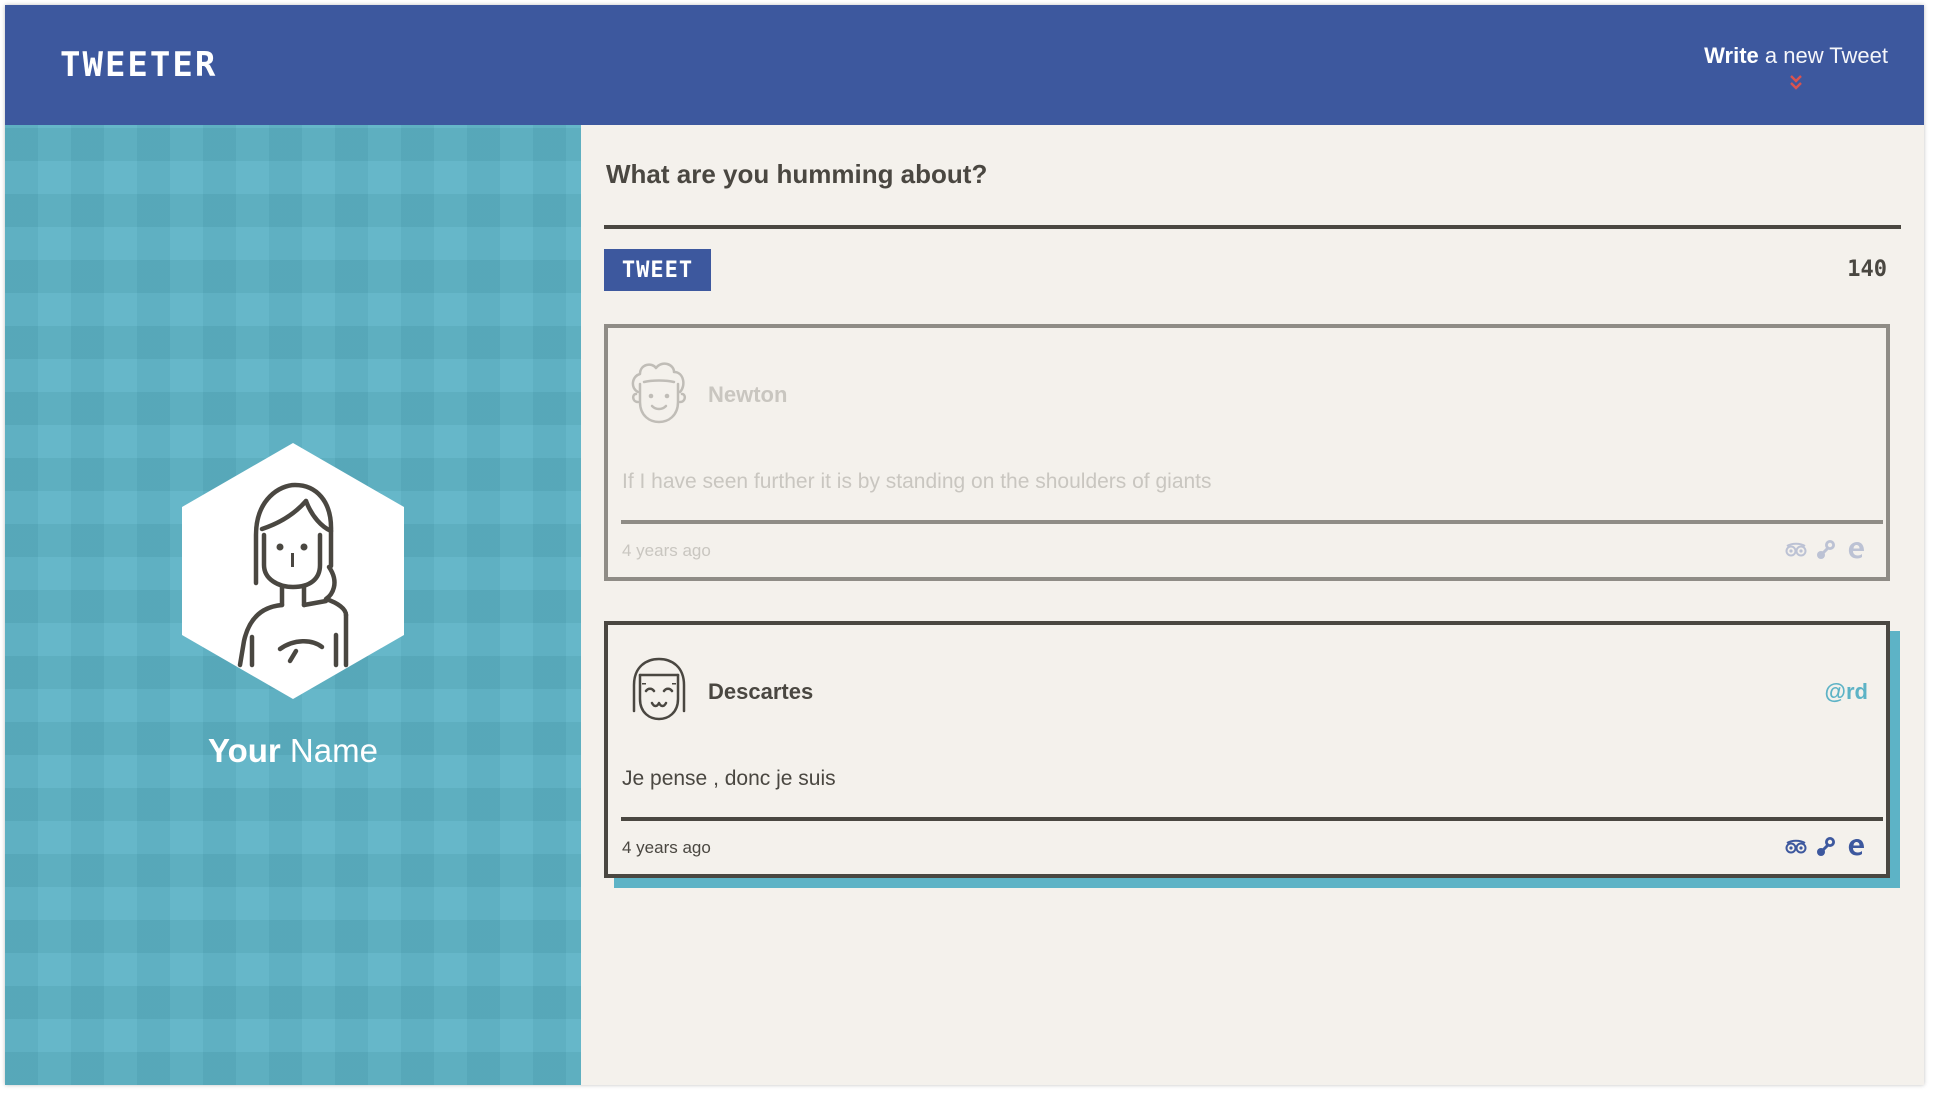 The width and height of the screenshot is (1934, 1094). What do you see at coordinates (1846, 692) in the screenshot?
I see `tweet-handle: @rd` at bounding box center [1846, 692].